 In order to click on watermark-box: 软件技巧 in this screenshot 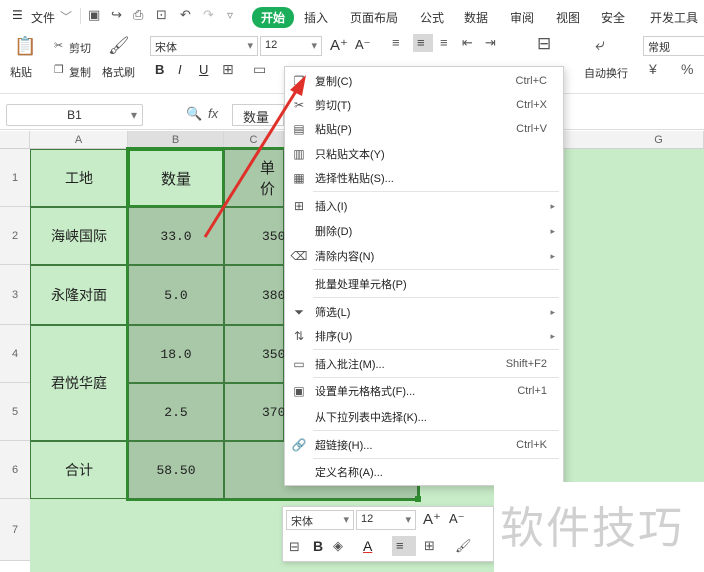, I will do `click(599, 527)`.